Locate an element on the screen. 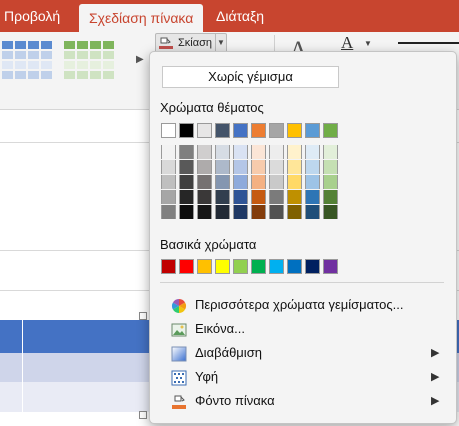  texture-icon is located at coordinates (179, 378).